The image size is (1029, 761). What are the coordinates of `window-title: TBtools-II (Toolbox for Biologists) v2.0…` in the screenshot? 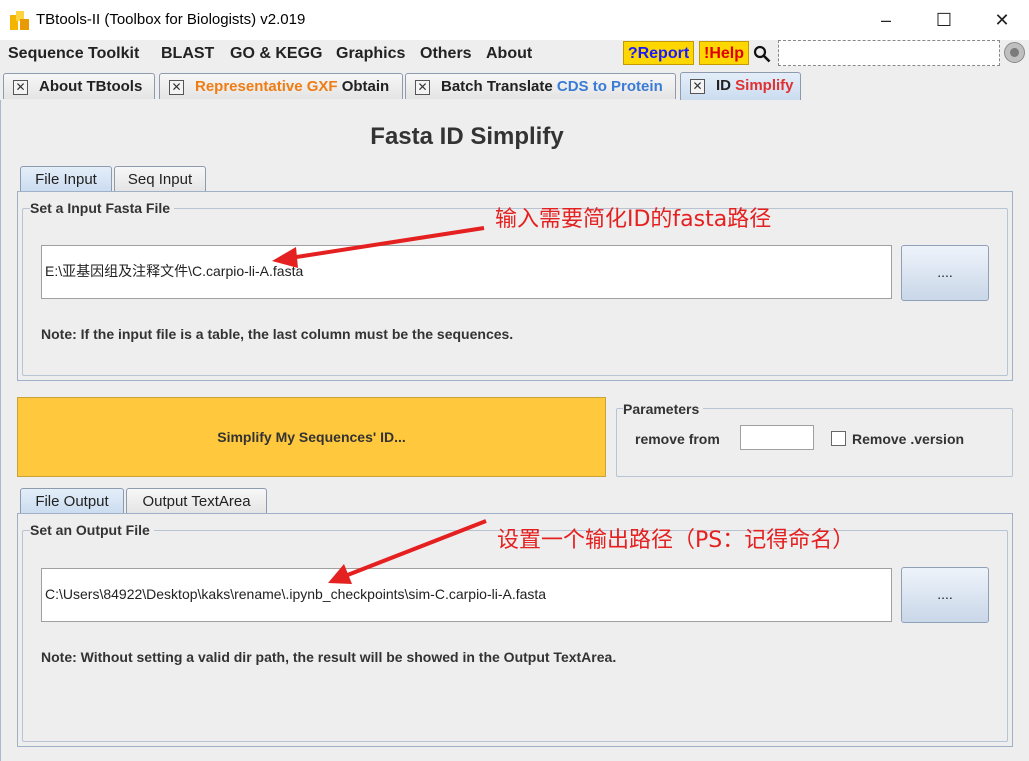 It's located at (171, 19).